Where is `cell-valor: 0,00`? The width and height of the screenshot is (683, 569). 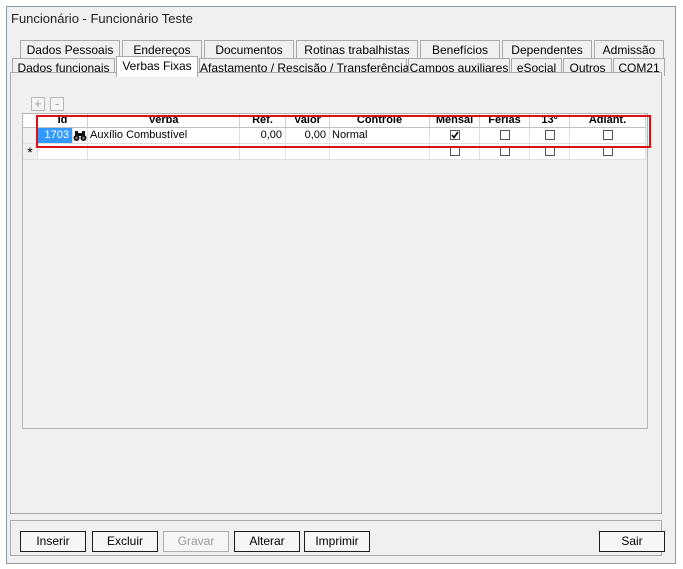 cell-valor: 0,00 is located at coordinates (308, 136).